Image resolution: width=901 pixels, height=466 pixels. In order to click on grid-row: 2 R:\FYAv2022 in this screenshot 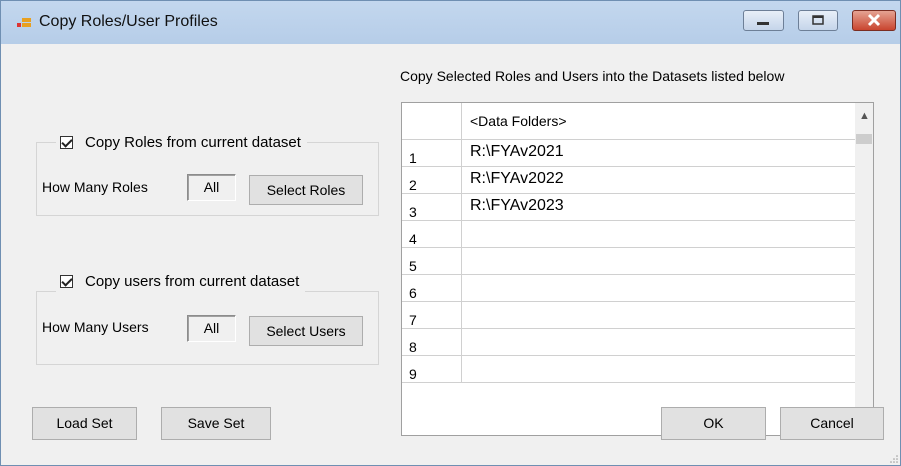, I will do `click(629, 180)`.